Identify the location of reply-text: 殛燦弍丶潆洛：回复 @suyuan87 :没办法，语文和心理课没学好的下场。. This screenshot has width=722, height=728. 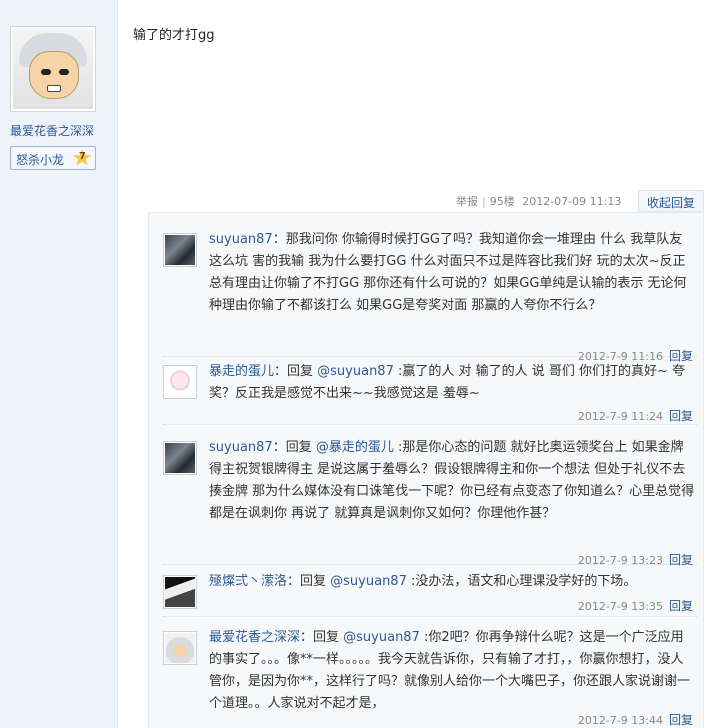
(423, 581).